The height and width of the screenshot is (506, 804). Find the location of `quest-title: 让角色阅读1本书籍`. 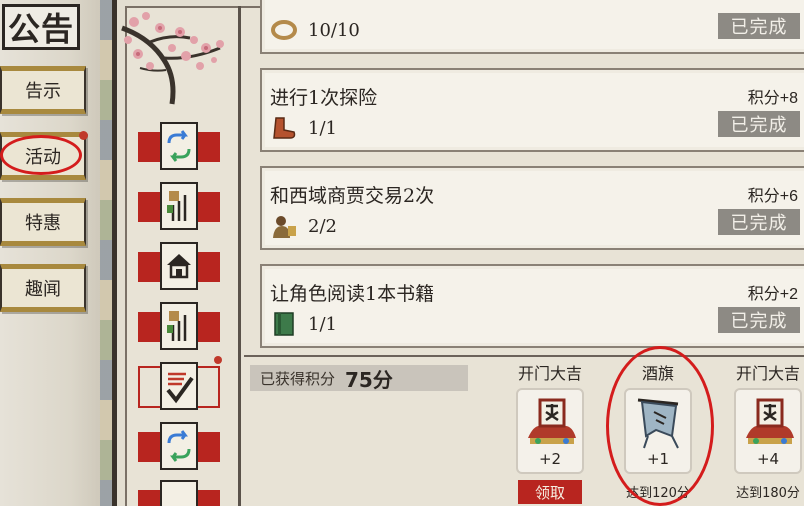

quest-title: 让角色阅读1本书籍 is located at coordinates (352, 294).